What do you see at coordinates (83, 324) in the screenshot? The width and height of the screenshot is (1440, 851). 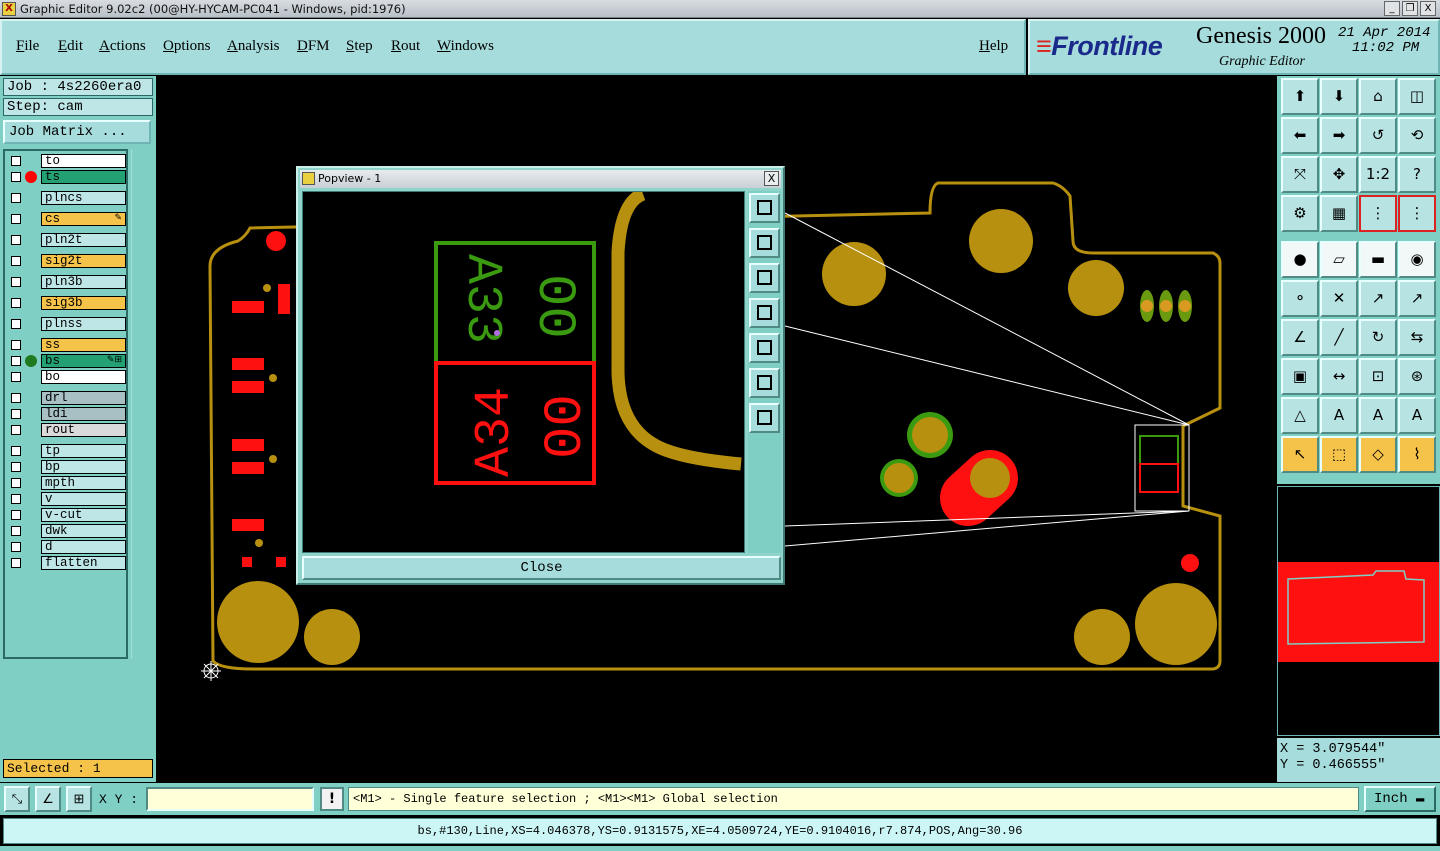 I see `layer-name: plnss` at bounding box center [83, 324].